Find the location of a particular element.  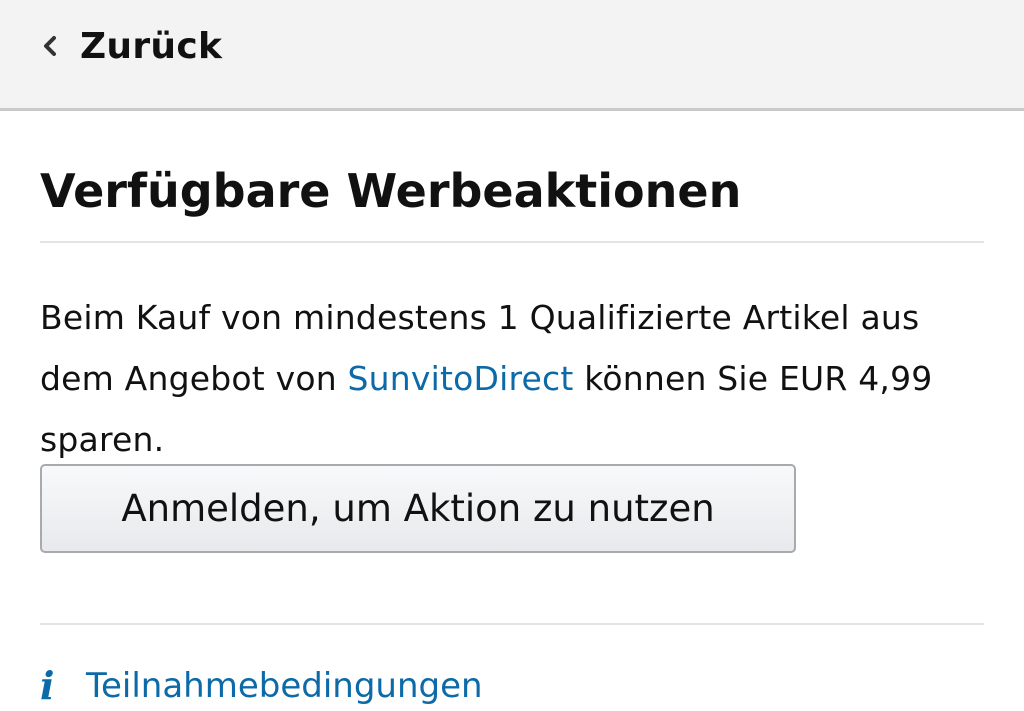

section-divider is located at coordinates (512, 624).